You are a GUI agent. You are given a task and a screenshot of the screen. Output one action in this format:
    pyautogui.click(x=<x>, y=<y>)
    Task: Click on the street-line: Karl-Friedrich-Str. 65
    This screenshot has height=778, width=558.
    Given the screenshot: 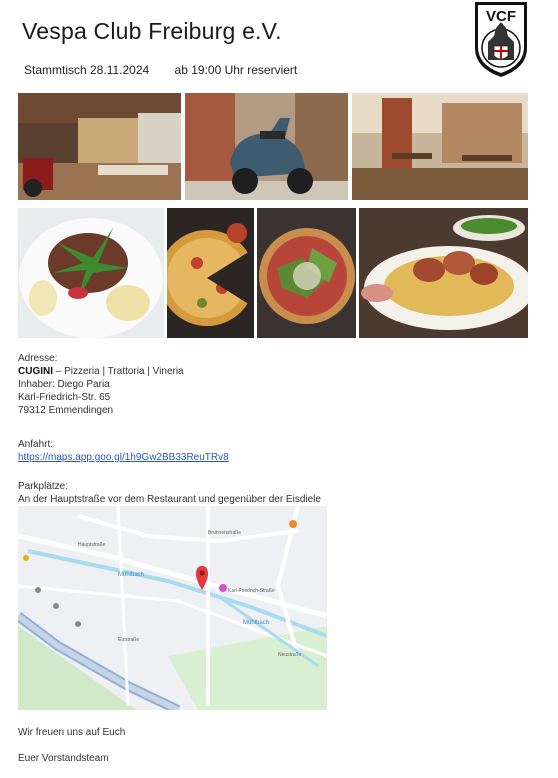 What is the action you would take?
    pyautogui.click(x=64, y=397)
    